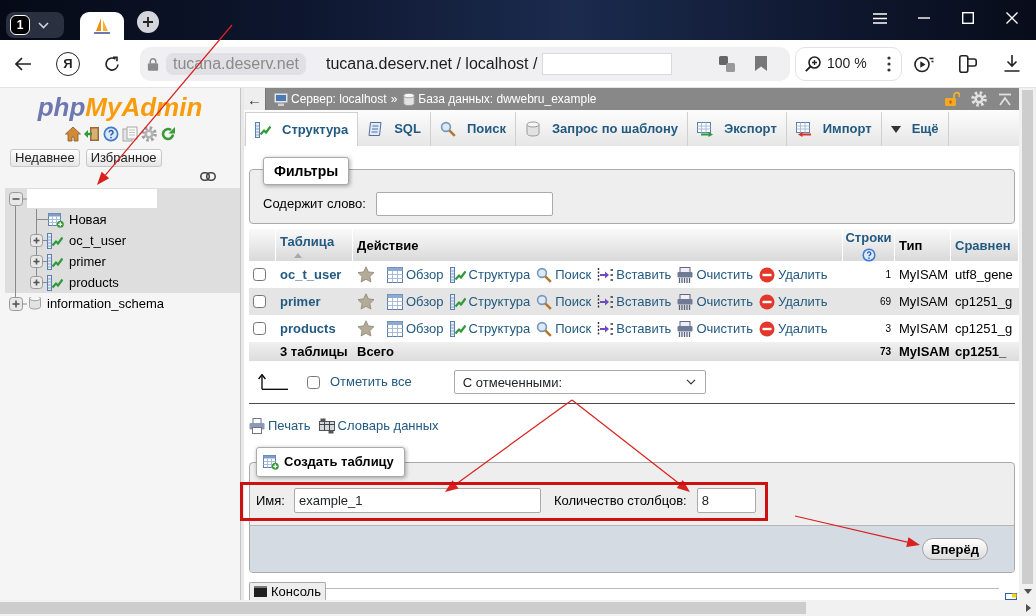  What do you see at coordinates (880, 18) in the screenshot?
I see `menu-icon` at bounding box center [880, 18].